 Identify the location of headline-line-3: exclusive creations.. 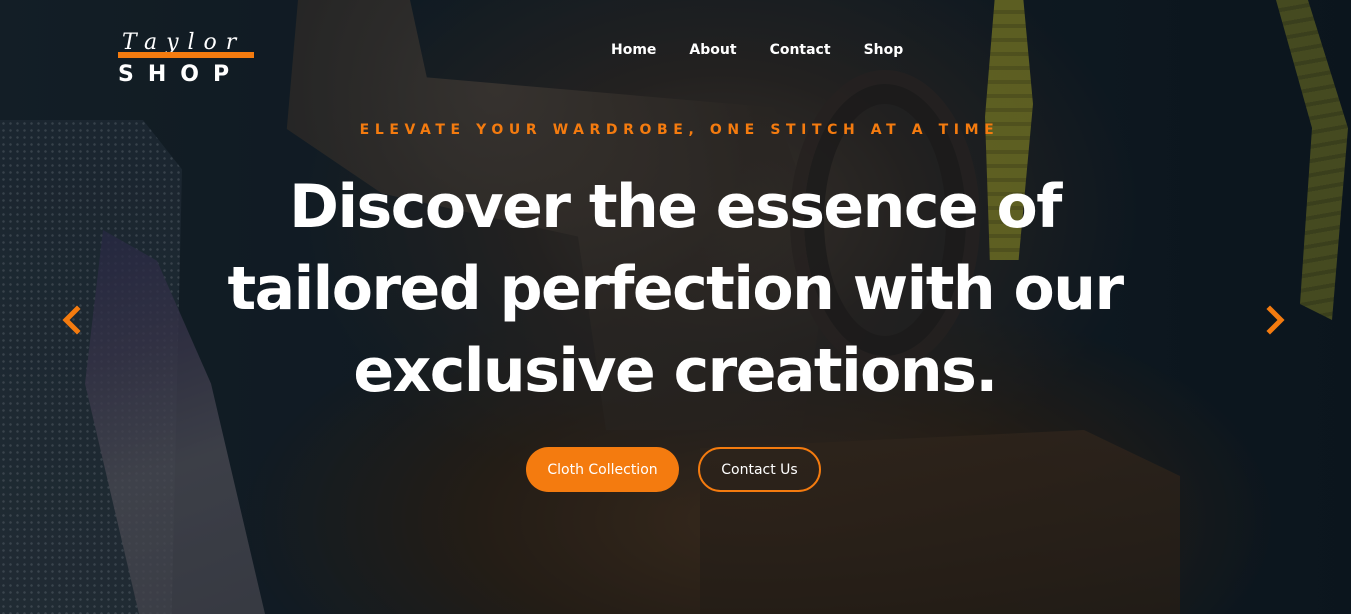
(675, 371).